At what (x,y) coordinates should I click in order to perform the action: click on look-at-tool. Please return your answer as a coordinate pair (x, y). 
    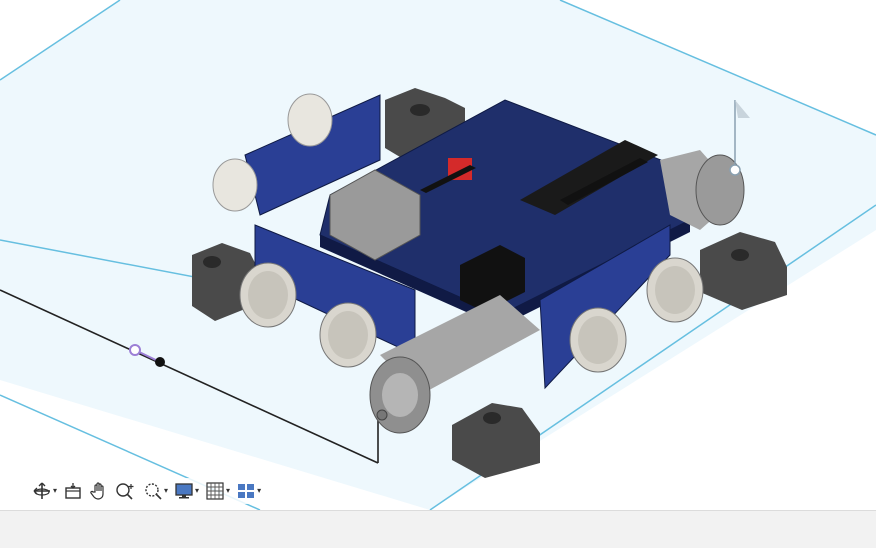
    Looking at the image, I should click on (73, 491).